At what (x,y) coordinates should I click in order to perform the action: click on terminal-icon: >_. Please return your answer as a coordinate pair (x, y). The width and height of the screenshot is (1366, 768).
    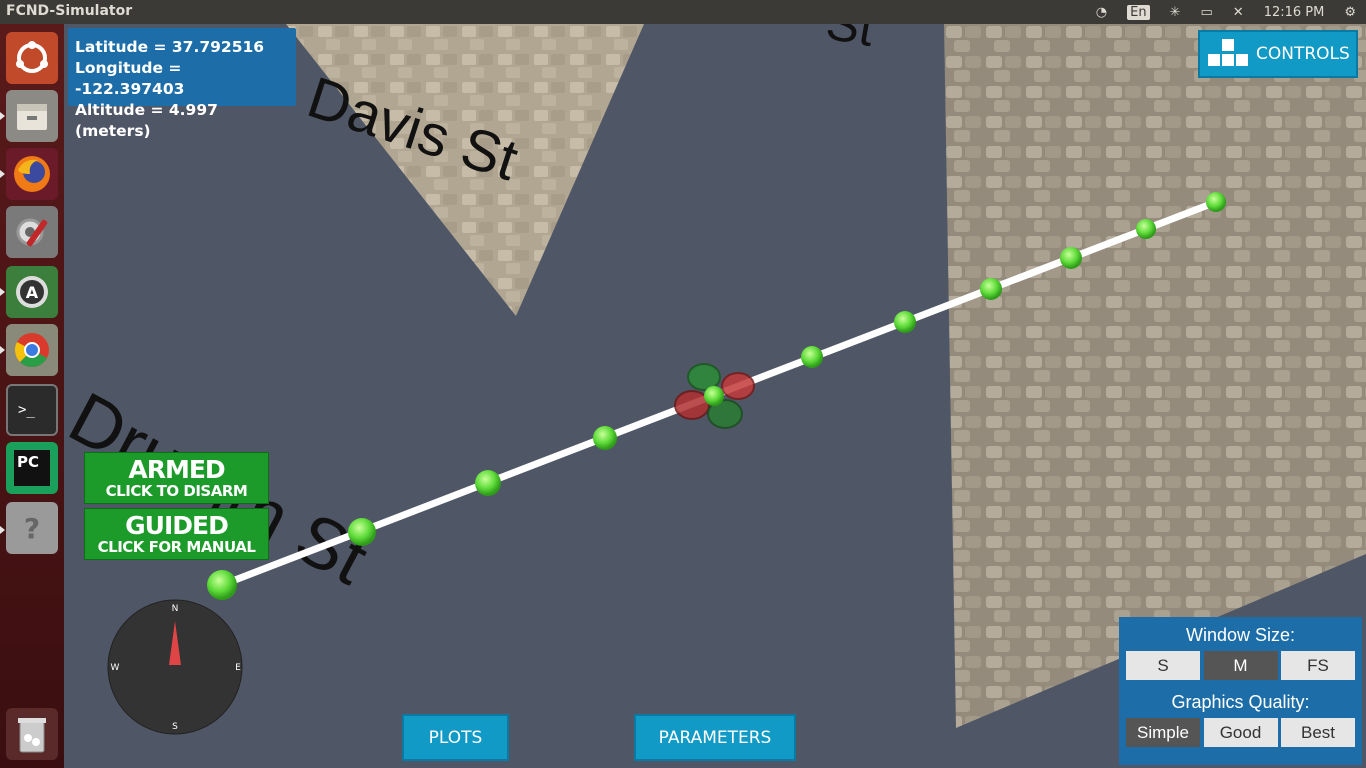
    Looking at the image, I should click on (32, 410).